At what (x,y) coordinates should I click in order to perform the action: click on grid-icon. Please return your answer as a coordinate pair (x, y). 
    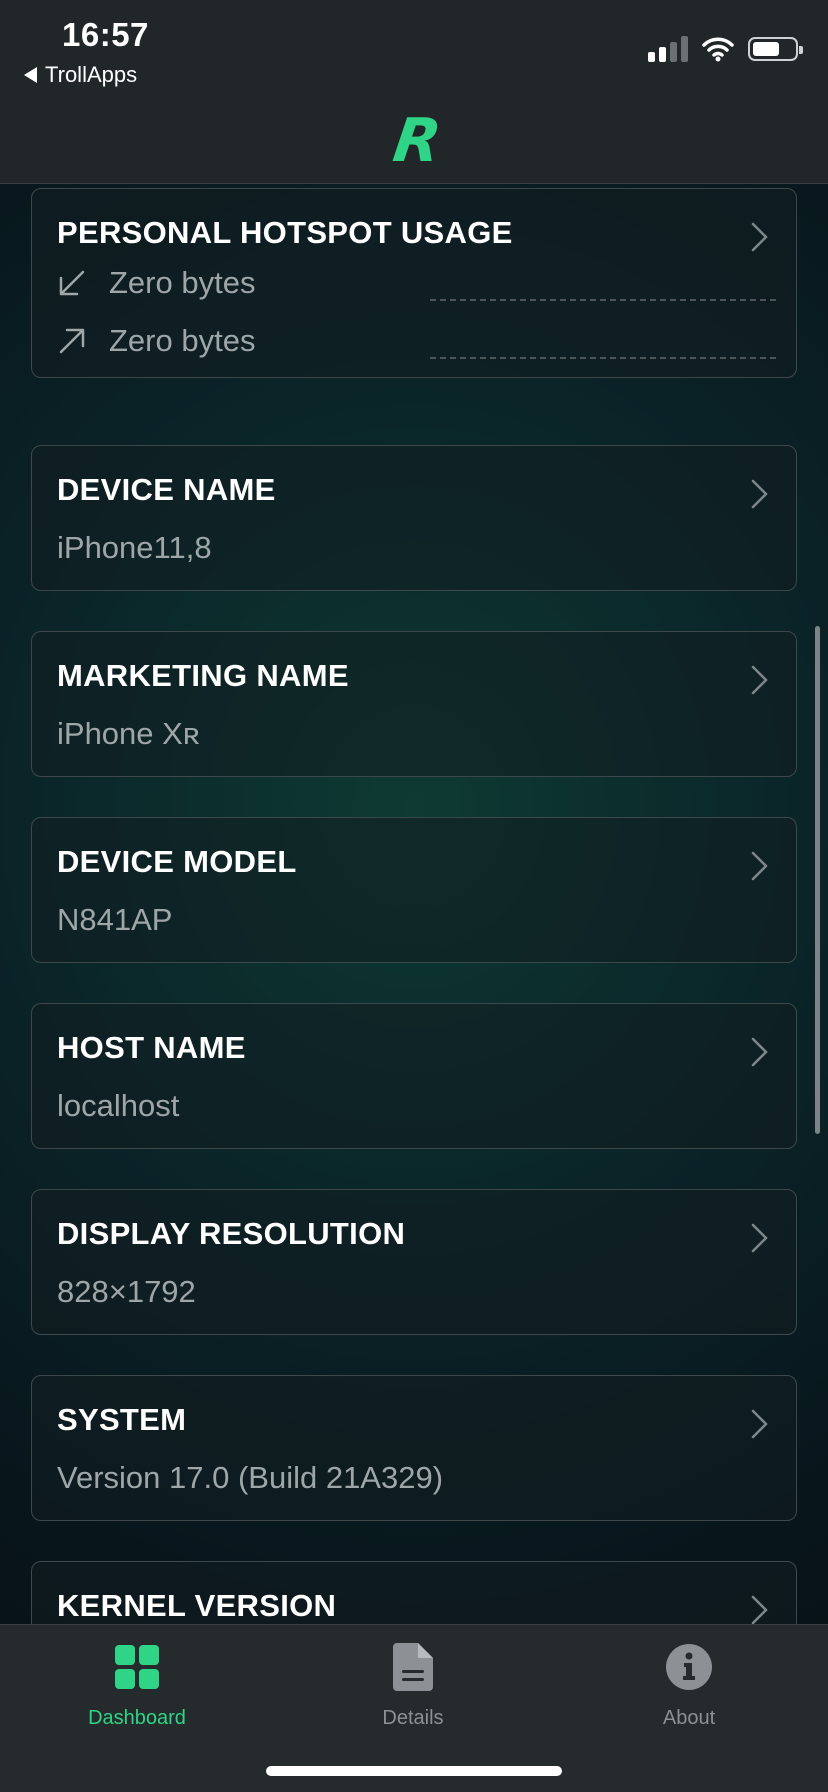
    Looking at the image, I should click on (137, 1667).